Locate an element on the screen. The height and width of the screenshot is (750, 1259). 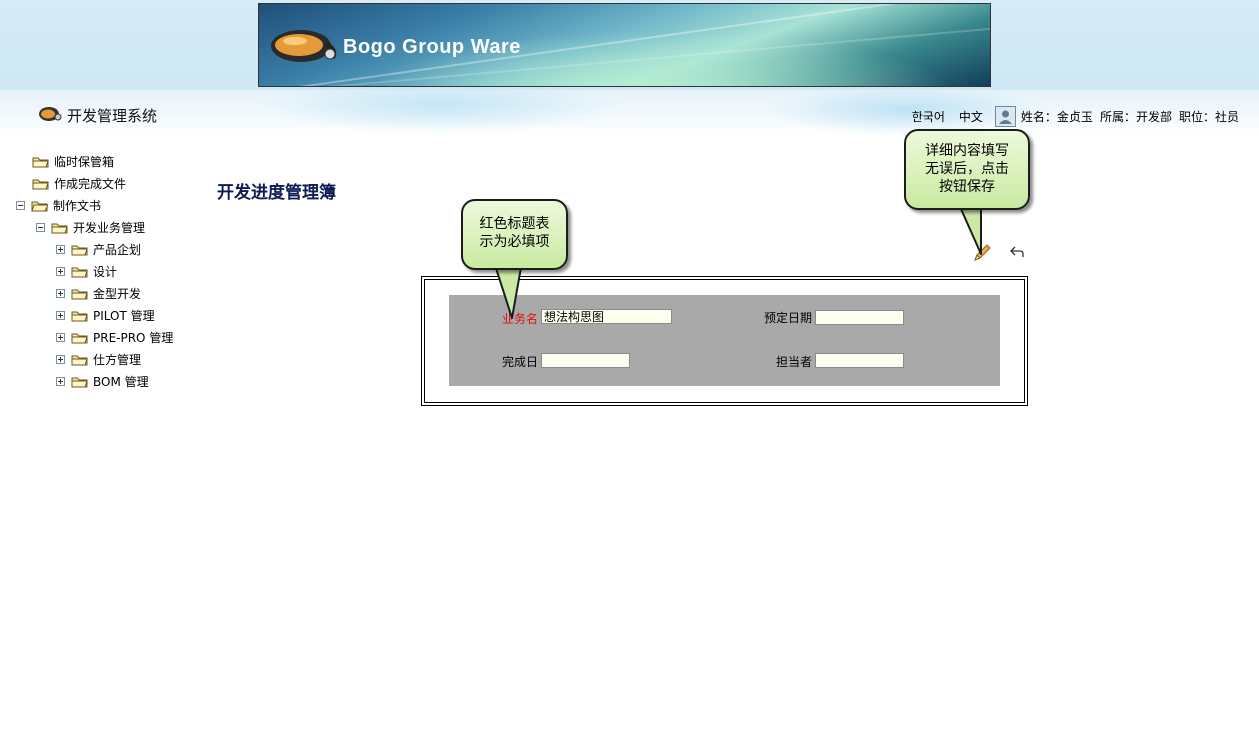
system-title: 开发管理系统 is located at coordinates (112, 116).